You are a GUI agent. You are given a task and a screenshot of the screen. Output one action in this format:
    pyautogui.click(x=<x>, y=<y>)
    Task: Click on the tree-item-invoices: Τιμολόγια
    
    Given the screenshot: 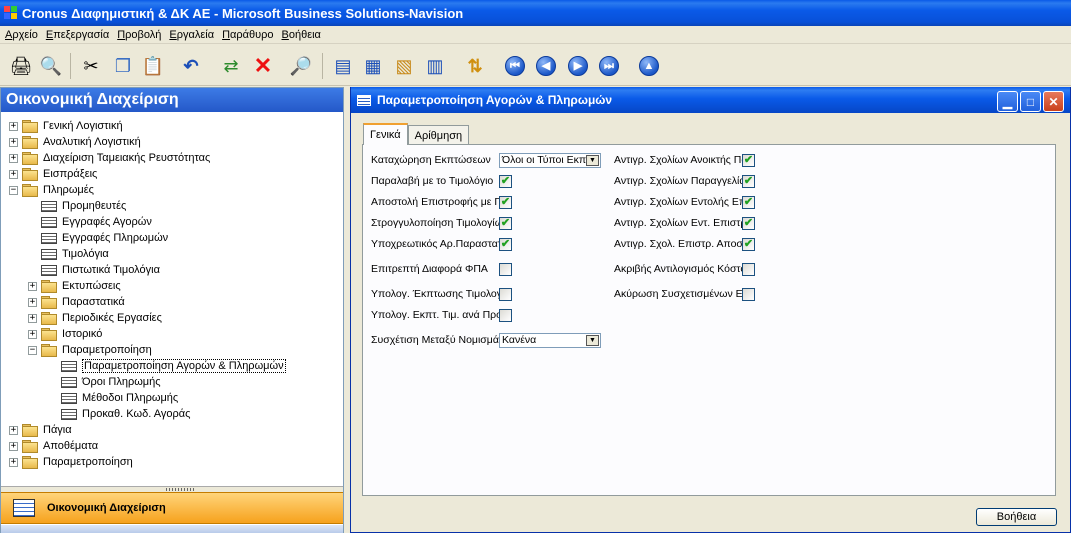 What is the action you would take?
    pyautogui.click(x=75, y=254)
    